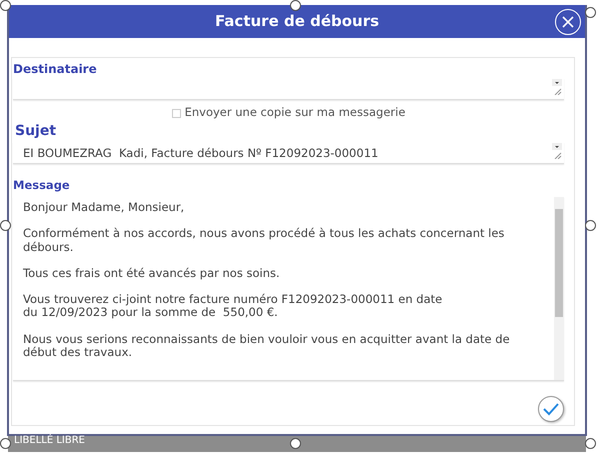 This screenshot has width=603, height=459. Describe the element at coordinates (288, 89) in the screenshot. I see `recipient-field` at that location.